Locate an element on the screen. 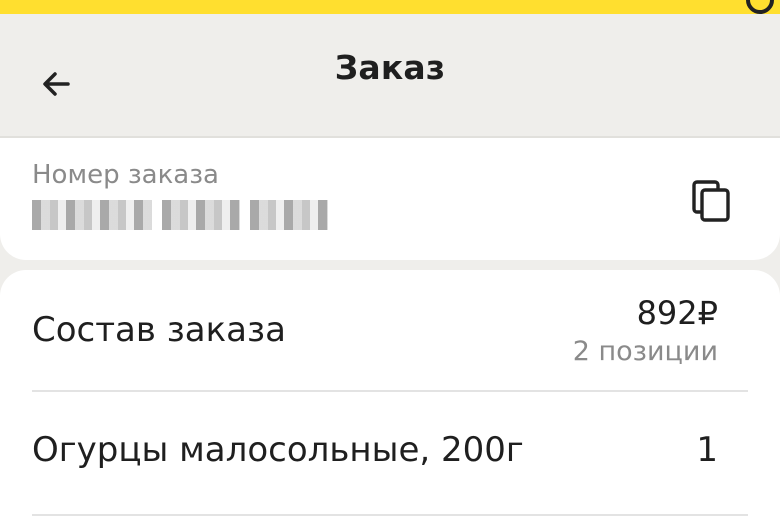  status-bar is located at coordinates (390, 7).